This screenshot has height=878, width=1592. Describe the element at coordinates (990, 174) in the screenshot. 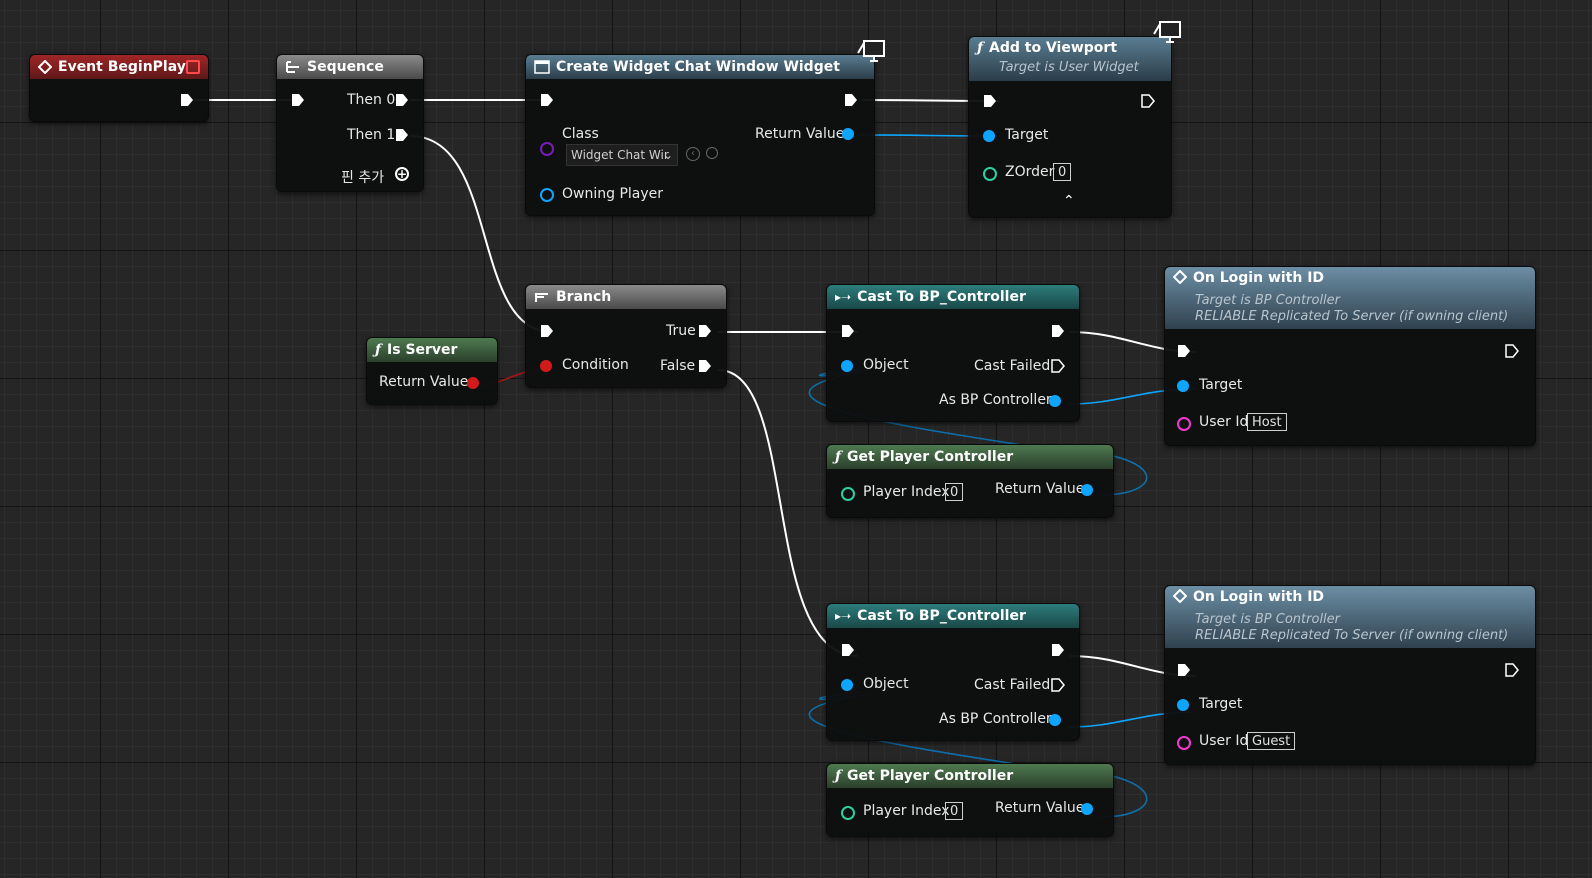

I see `zorder-pin` at that location.